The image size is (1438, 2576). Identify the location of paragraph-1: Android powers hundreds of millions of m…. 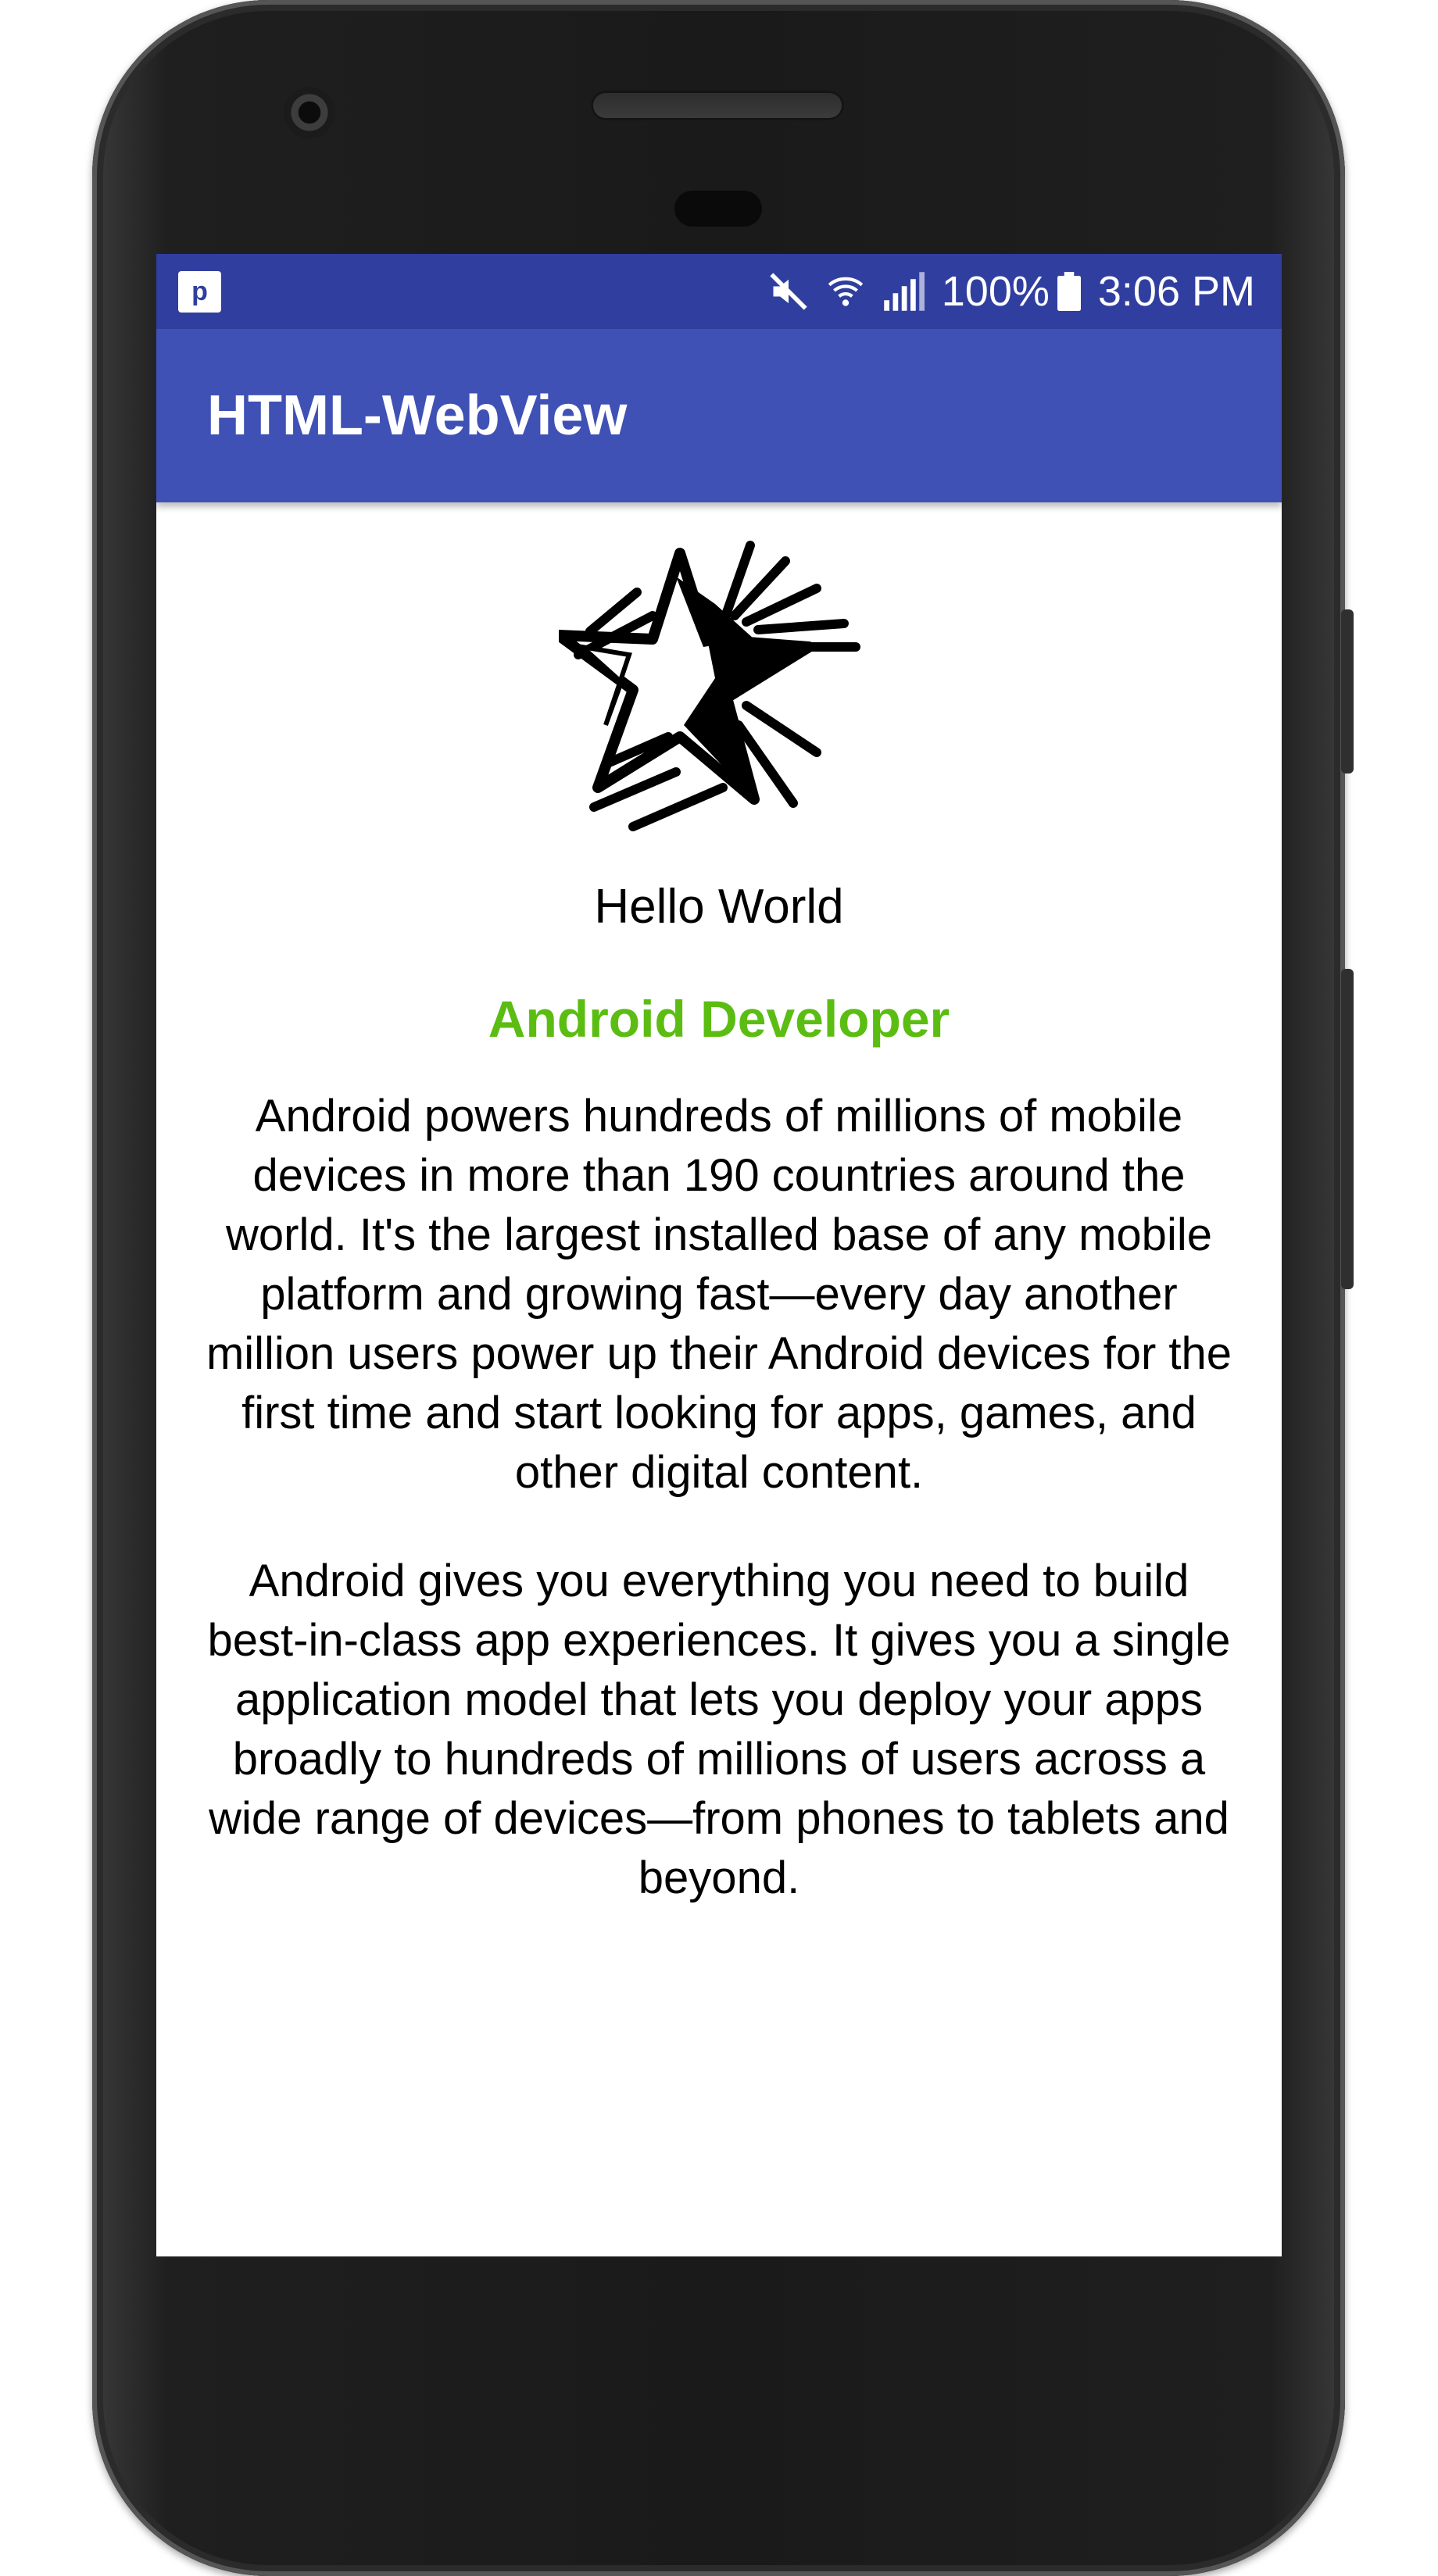
(719, 1295).